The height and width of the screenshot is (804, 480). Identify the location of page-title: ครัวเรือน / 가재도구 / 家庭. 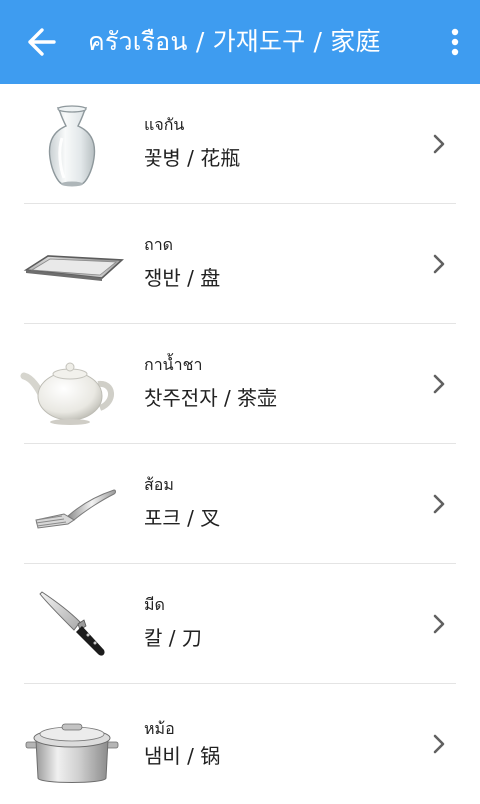
(234, 41).